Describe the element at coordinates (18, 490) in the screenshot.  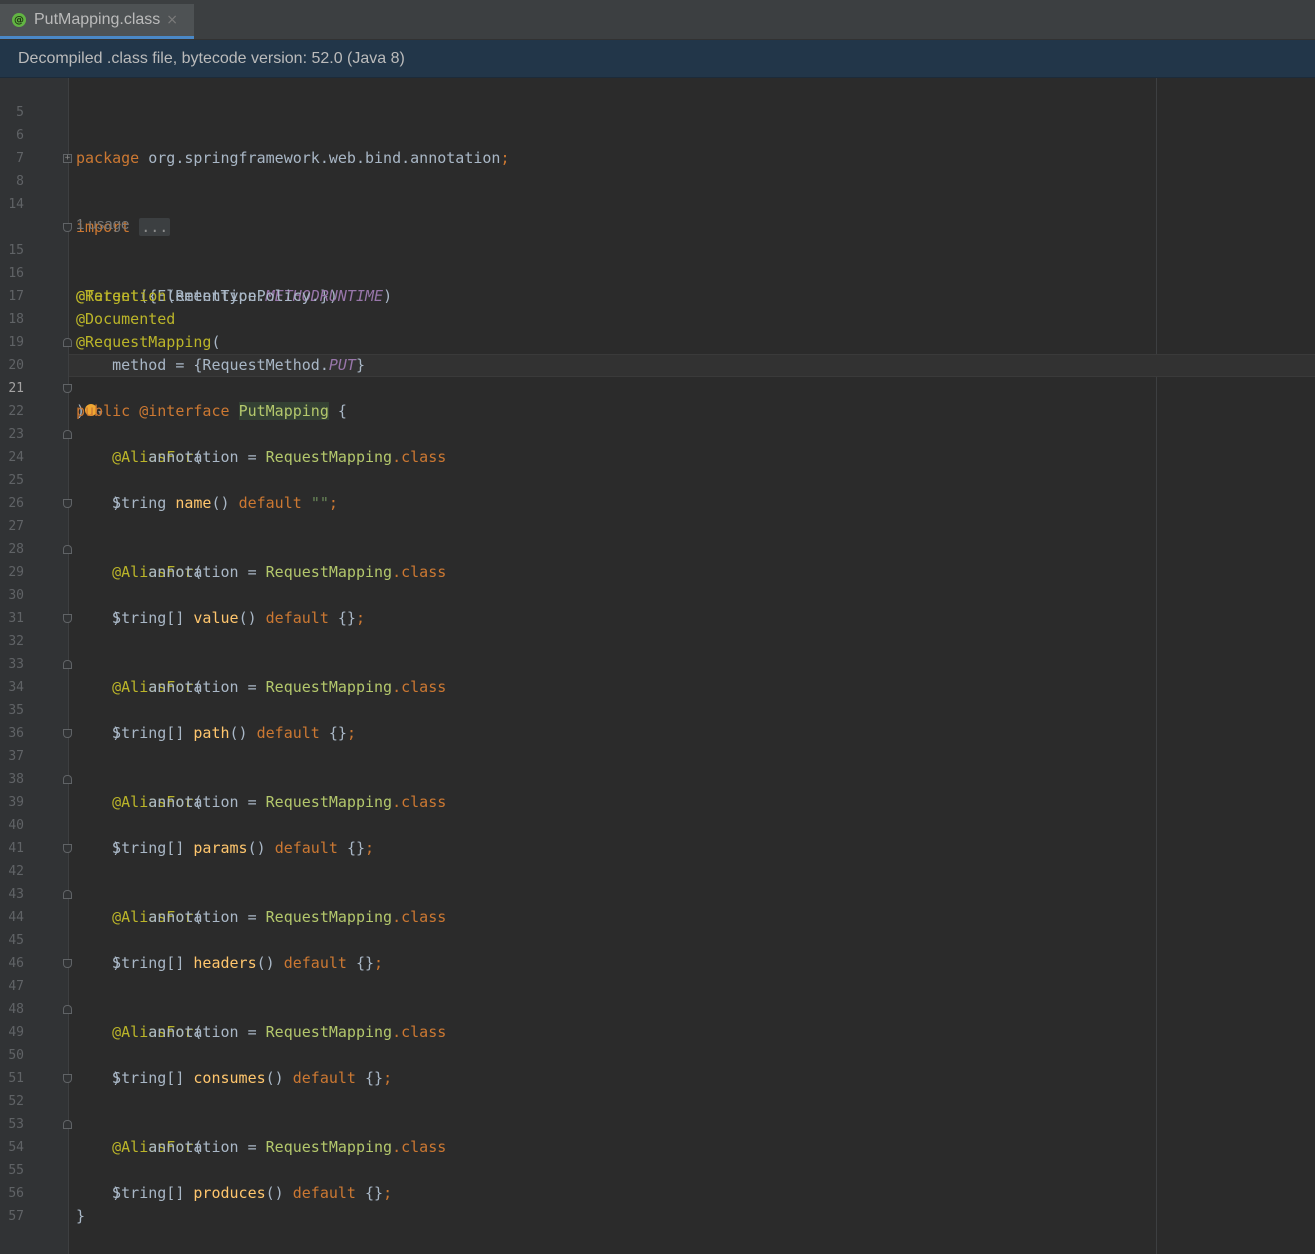
I see `code-line: 26` at that location.